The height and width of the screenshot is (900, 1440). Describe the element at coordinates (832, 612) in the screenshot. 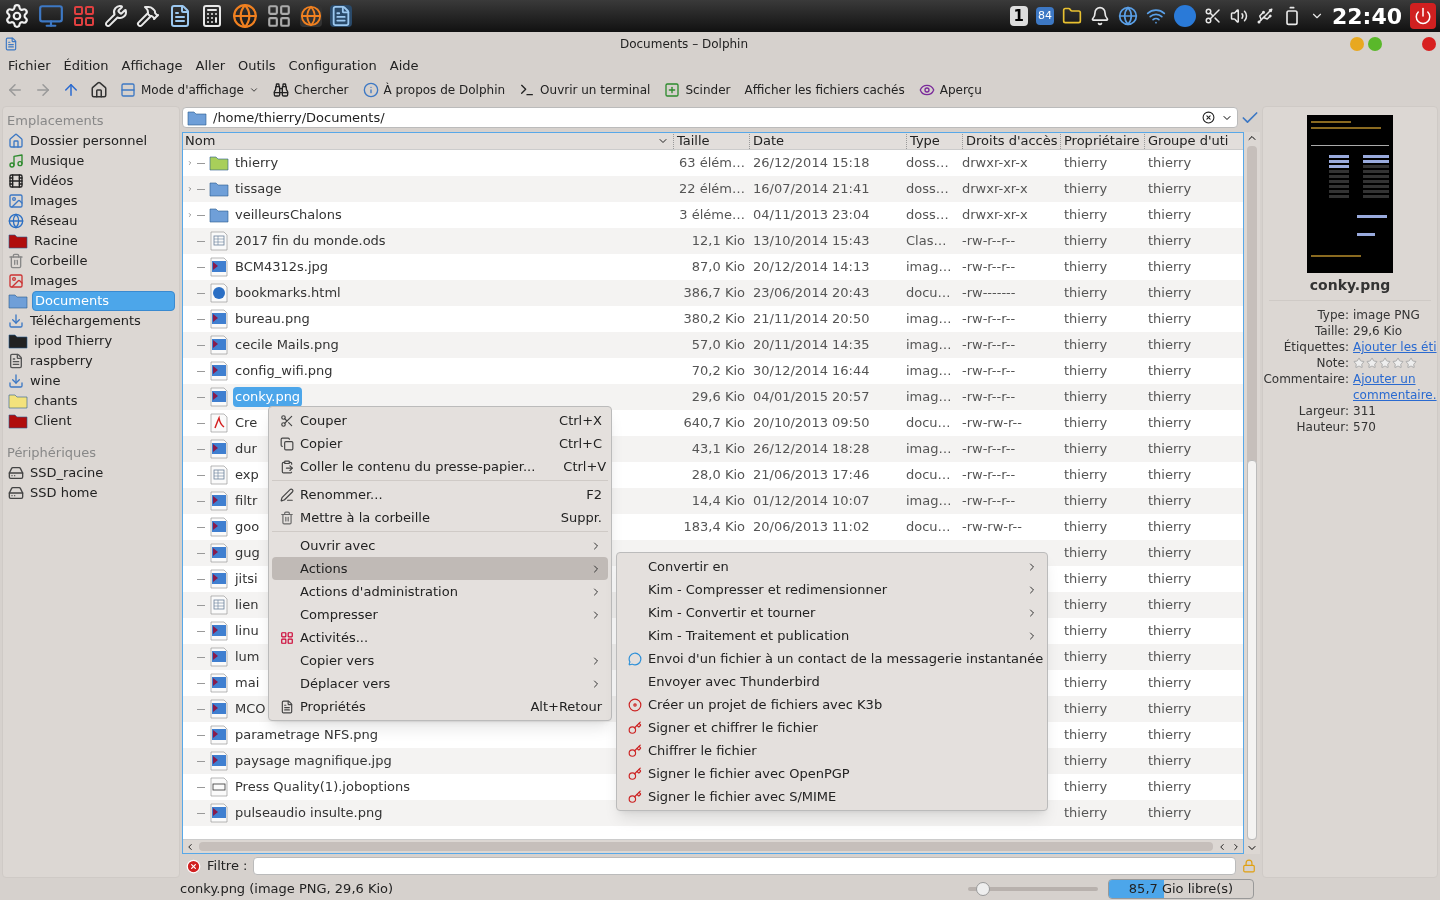

I see `menu-item: Kim - Convertir et tourner` at that location.